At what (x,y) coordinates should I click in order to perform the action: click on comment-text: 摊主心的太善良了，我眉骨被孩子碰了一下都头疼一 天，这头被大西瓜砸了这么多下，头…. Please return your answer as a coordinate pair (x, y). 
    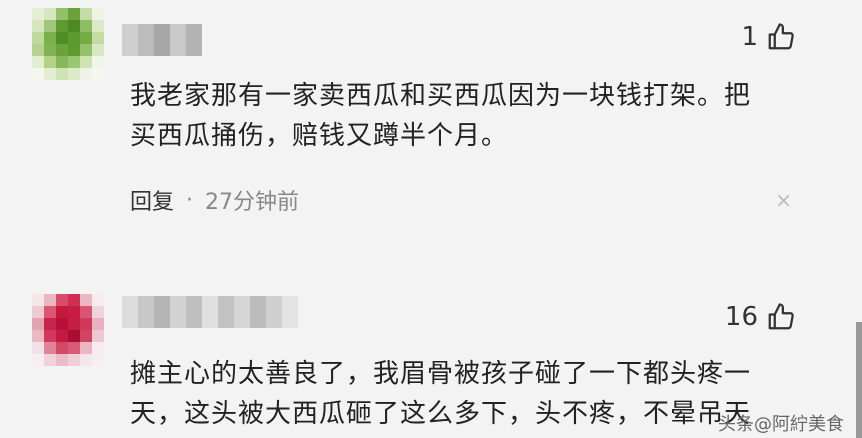
    Looking at the image, I should click on (470, 394).